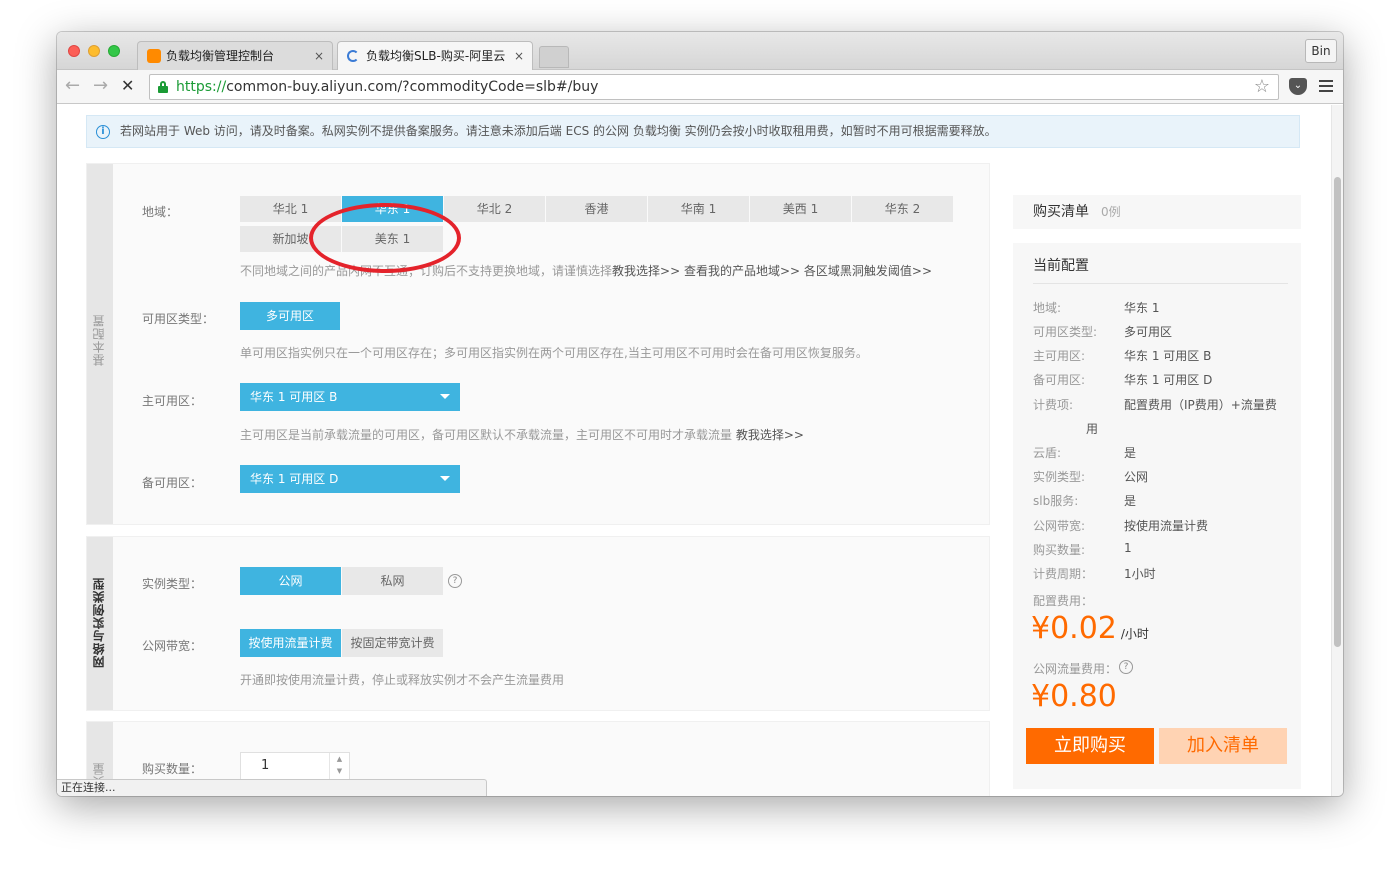 This screenshot has height=878, width=1400. I want to click on tab-slb-console: 负载均衡管理控制台 ×, so click(235, 56).